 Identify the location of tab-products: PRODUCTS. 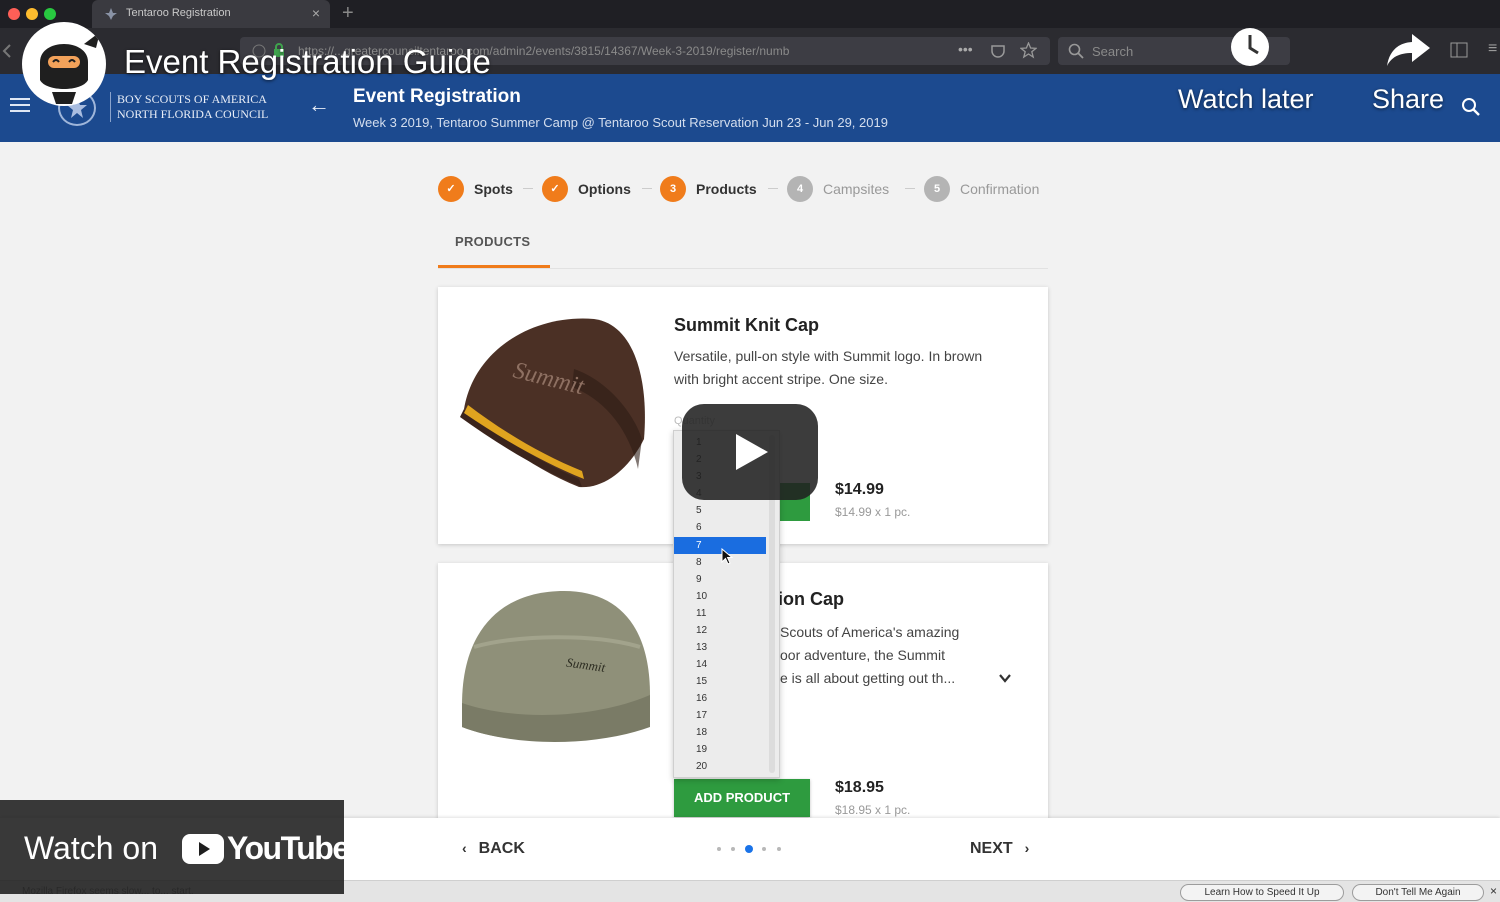
(494, 245).